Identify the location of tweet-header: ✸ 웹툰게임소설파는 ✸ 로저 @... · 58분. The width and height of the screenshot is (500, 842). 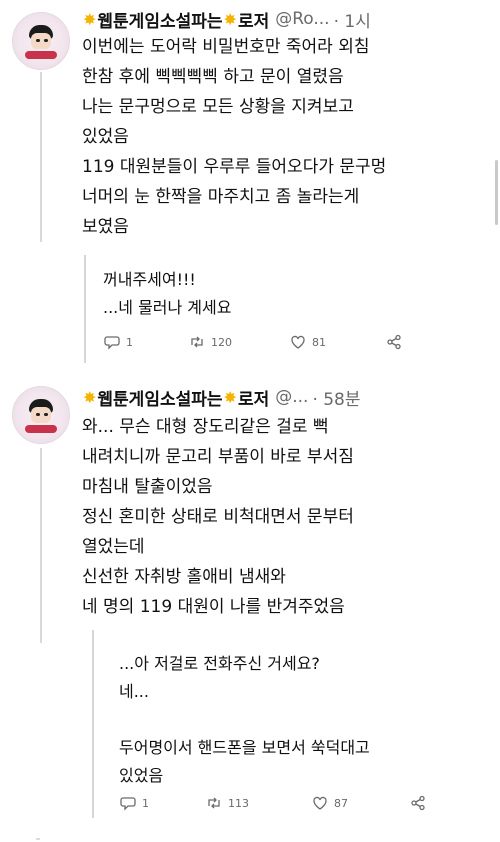
(221, 397).